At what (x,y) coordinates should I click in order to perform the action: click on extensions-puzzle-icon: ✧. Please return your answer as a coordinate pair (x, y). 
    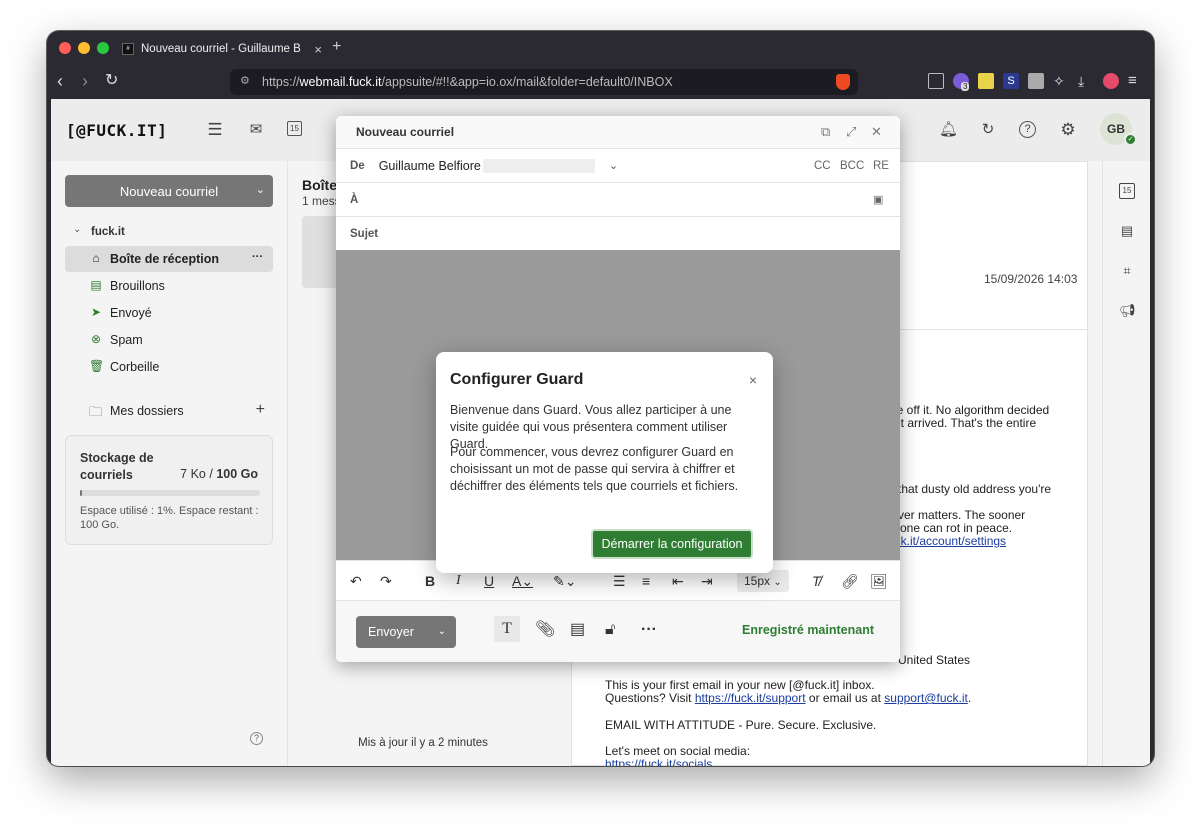
    Looking at the image, I should click on (1061, 81).